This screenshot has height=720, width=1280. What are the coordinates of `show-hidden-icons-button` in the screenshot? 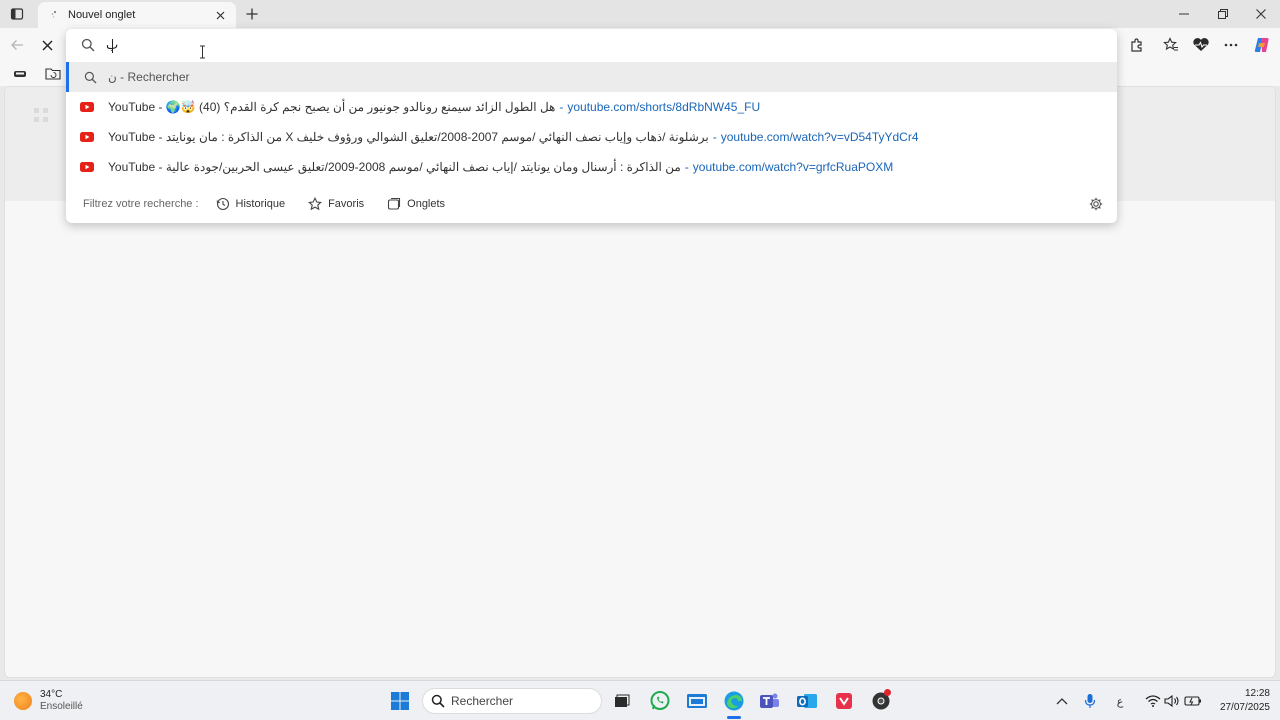 It's located at (1062, 701).